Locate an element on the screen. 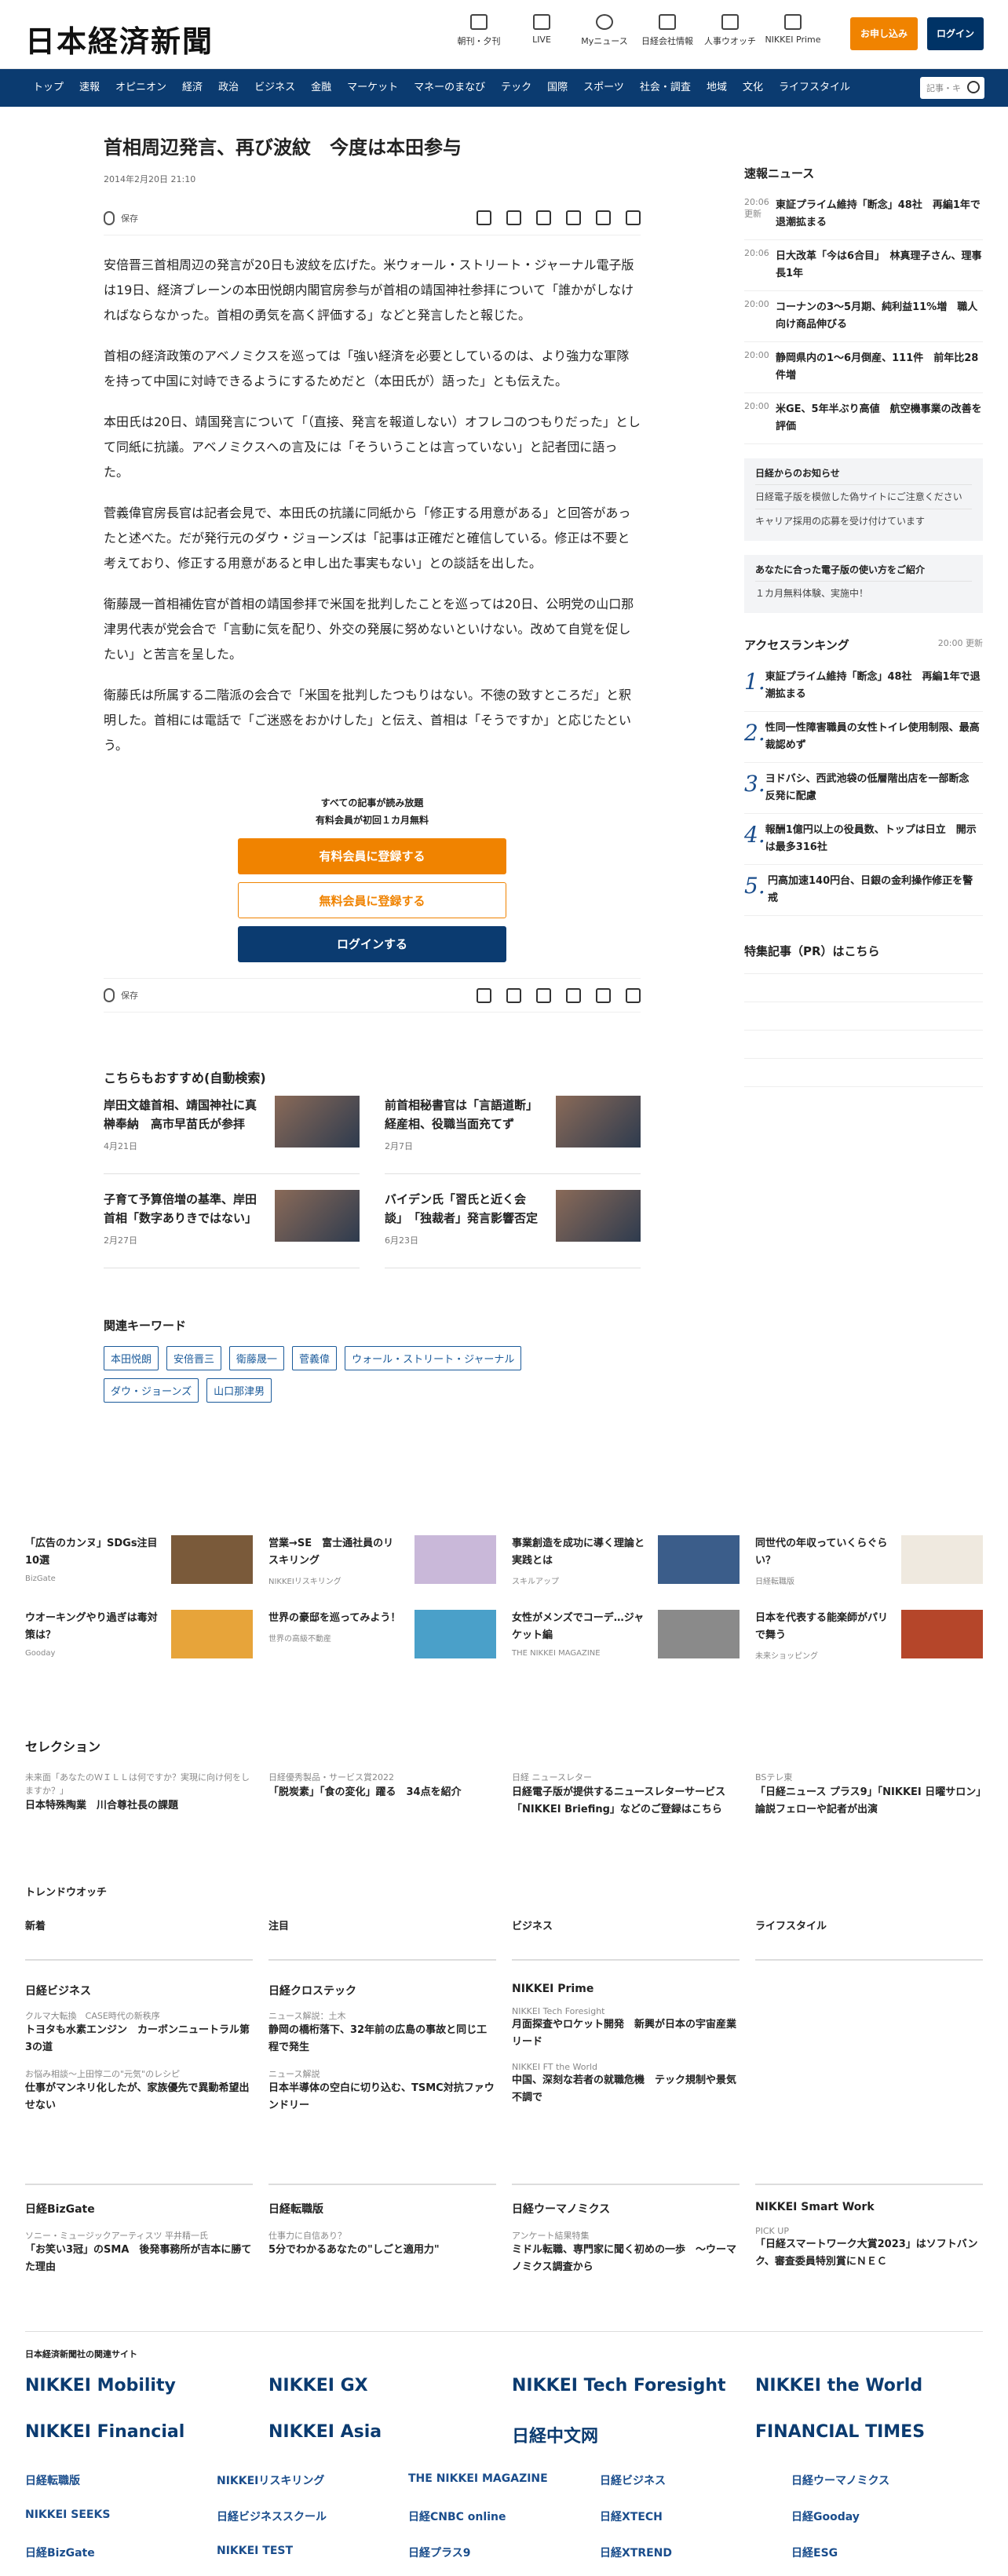  gnav-item: マーケット is located at coordinates (372, 88).